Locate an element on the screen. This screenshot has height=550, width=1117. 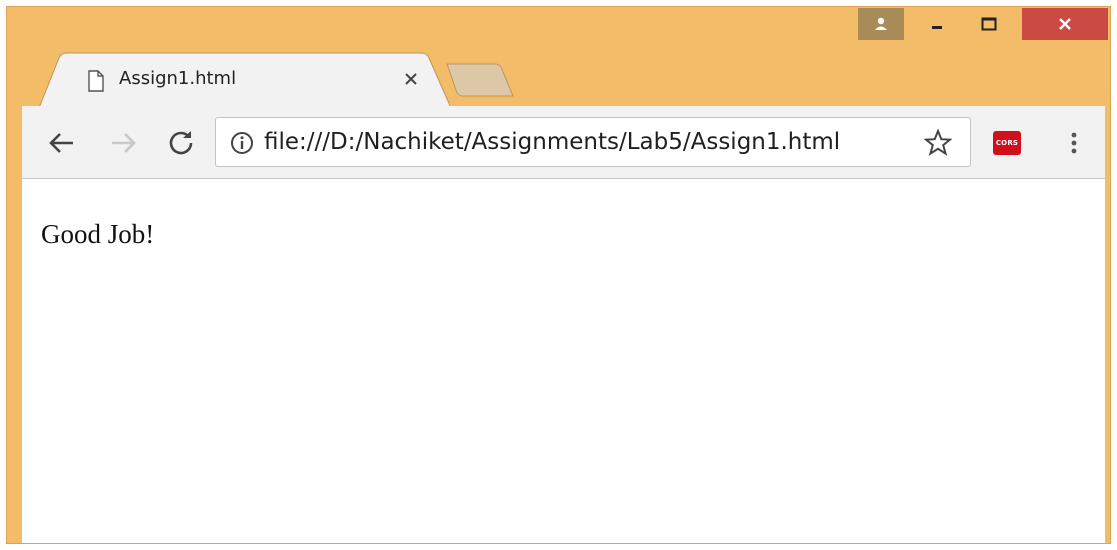
tab-assign1: Assign1.html is located at coordinates (245, 80).